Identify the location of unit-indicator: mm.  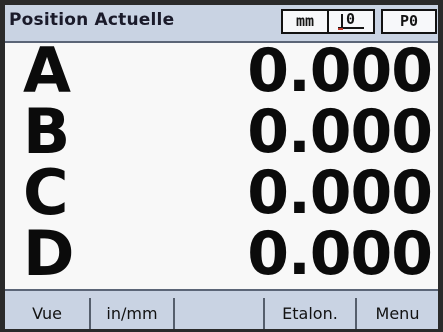
(305, 21).